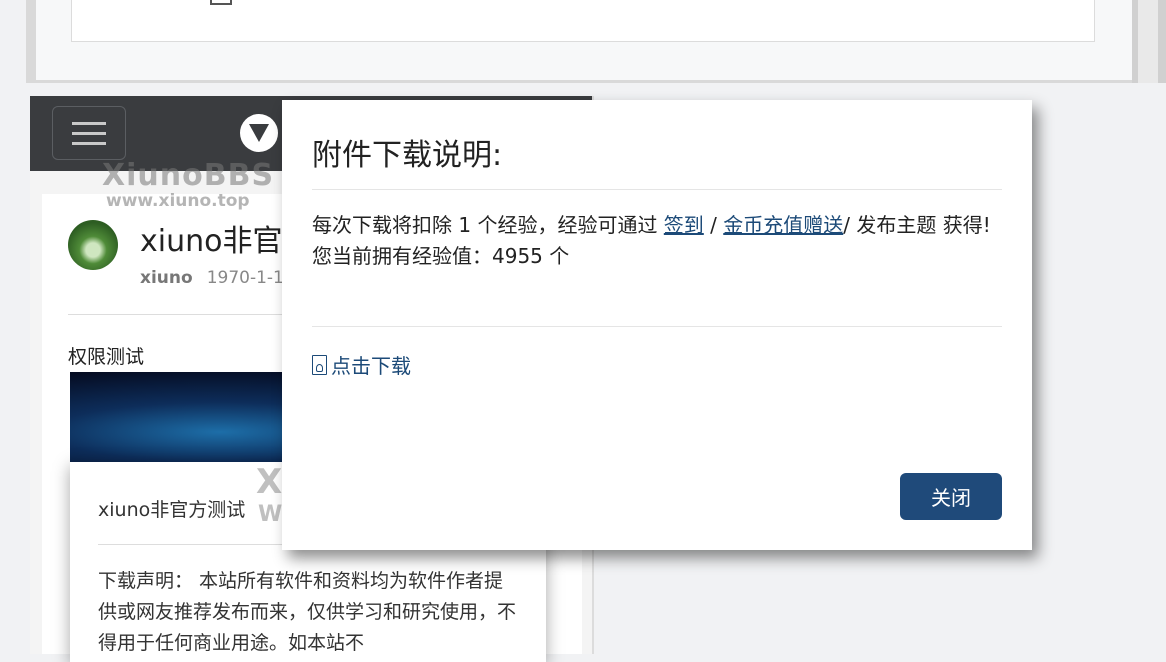 The height and width of the screenshot is (662, 1166). I want to click on watermark-fragment: W, so click(270, 514).